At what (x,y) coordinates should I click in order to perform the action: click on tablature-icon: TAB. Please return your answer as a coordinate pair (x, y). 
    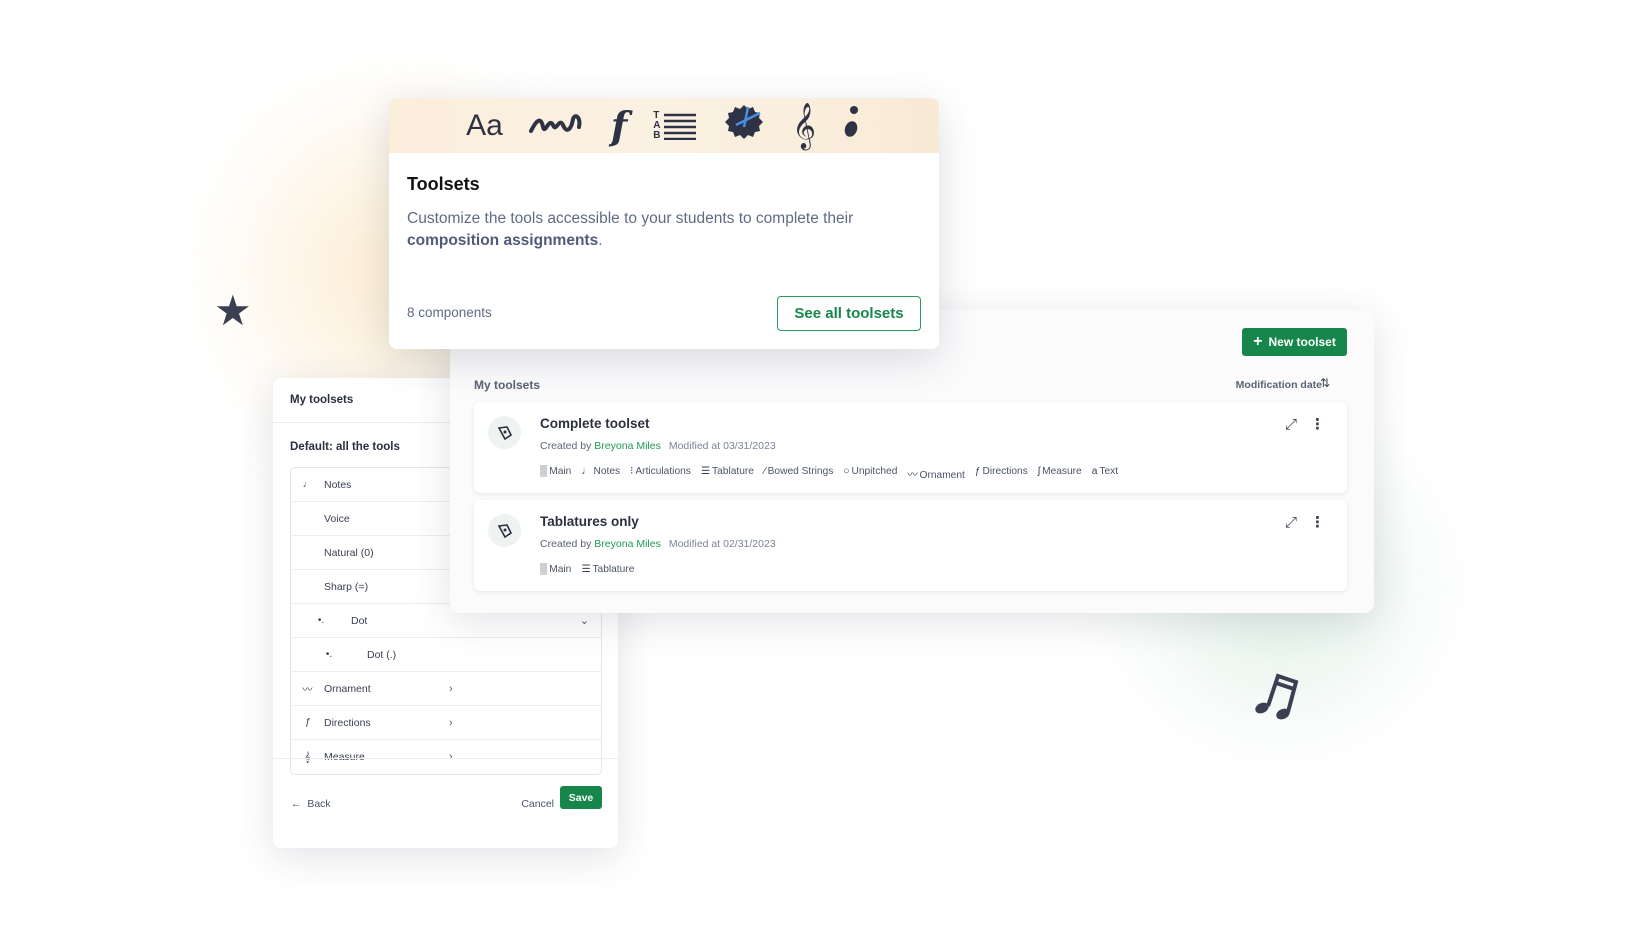
    Looking at the image, I should click on (675, 125).